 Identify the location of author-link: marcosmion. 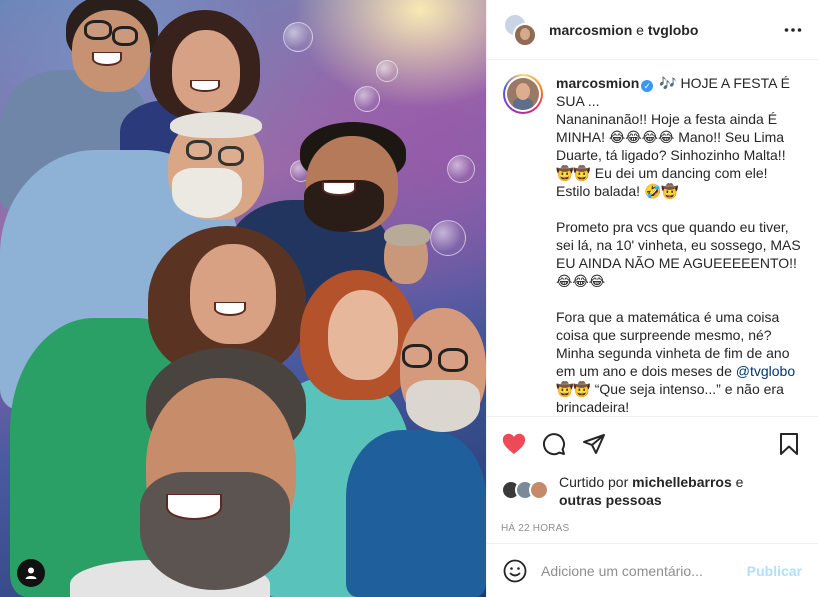
(590, 30).